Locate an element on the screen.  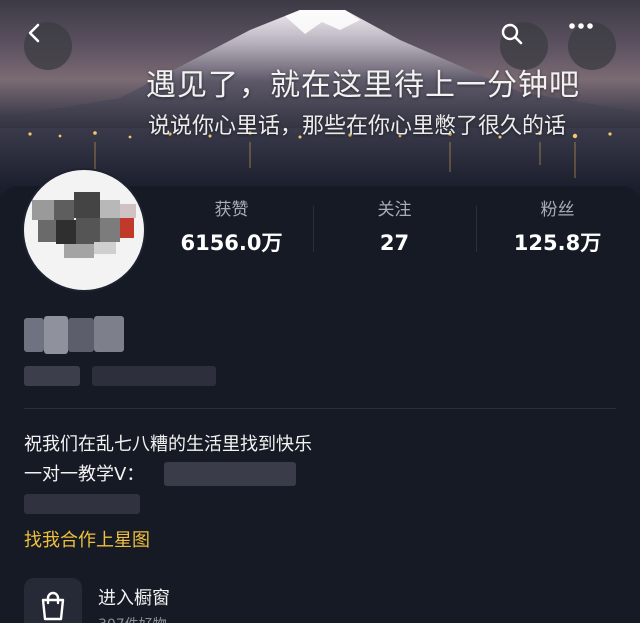
divider is located at coordinates (320, 408).